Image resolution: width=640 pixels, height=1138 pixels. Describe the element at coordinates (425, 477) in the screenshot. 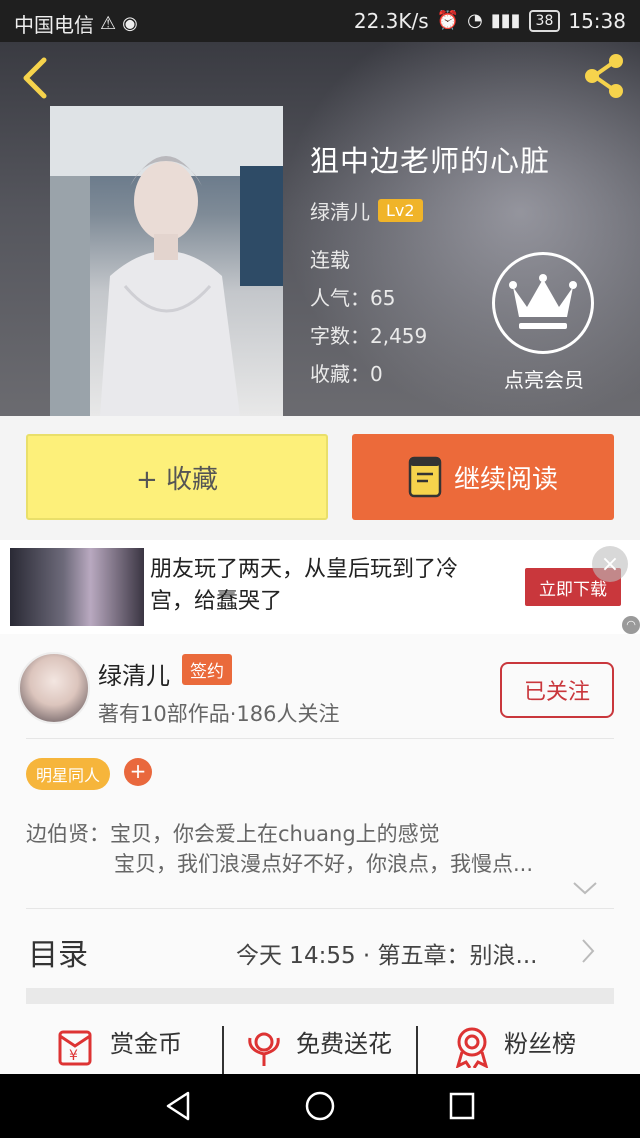

I see `book-icon` at that location.